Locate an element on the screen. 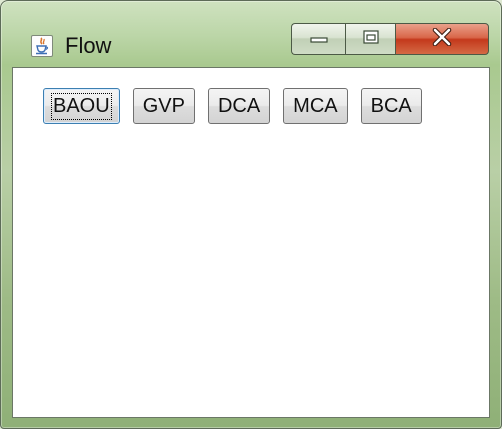  button-label: MCA is located at coordinates (315, 105).